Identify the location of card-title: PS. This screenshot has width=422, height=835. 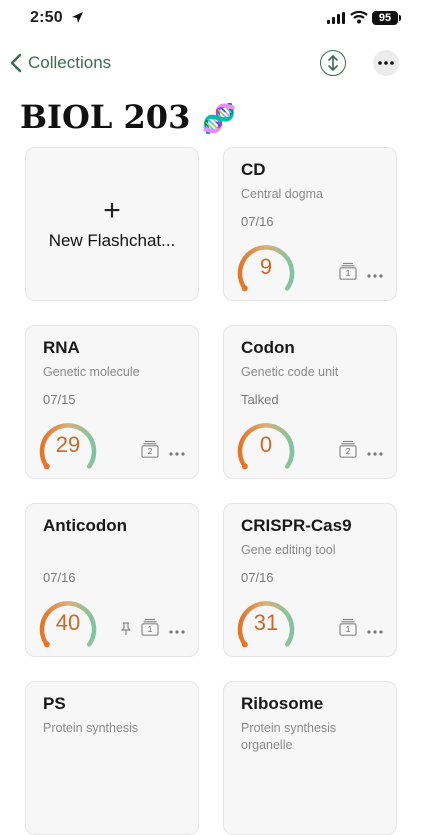
(54, 703).